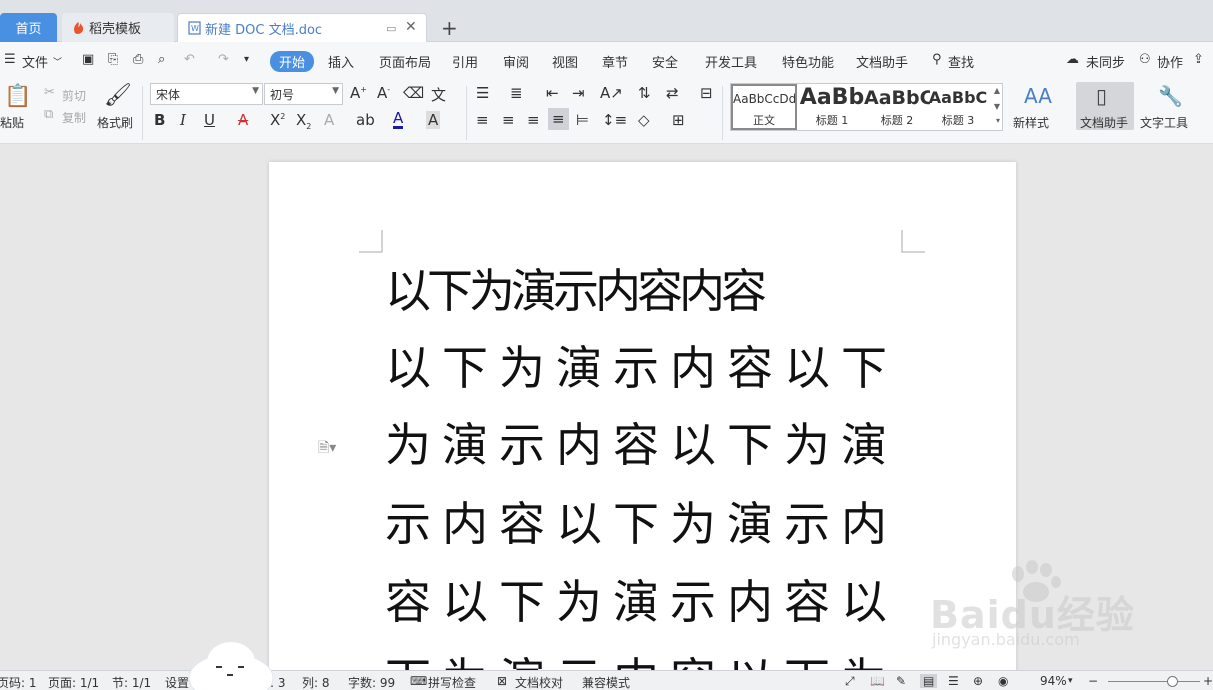 The width and height of the screenshot is (1213, 690). I want to click on menu-developer: 开发工具, so click(731, 61).